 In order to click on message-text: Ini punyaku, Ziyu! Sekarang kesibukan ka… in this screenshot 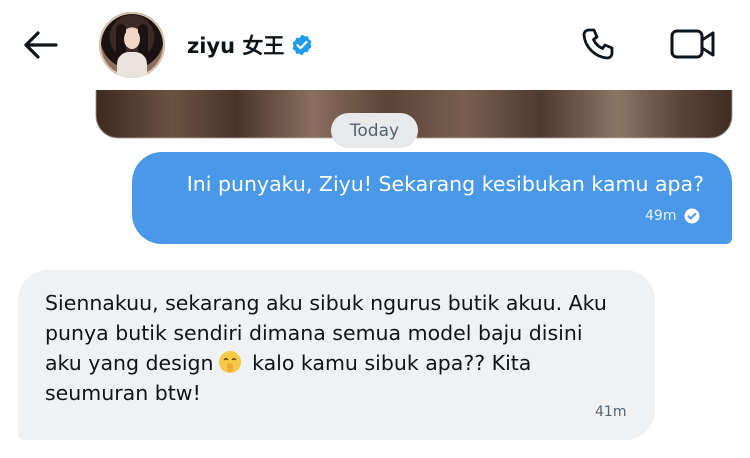, I will do `click(445, 184)`.